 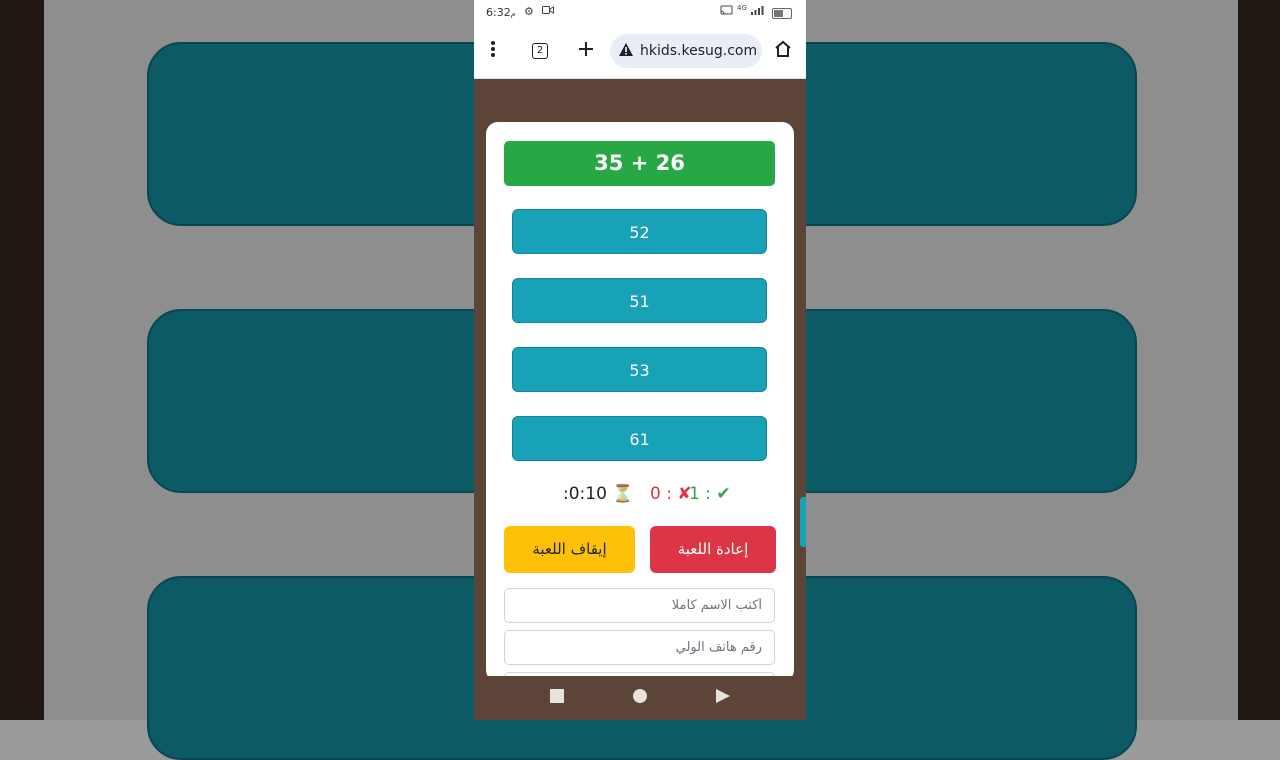 What do you see at coordinates (569, 549) in the screenshot?
I see `stop-game-button: إيقاف اللعبة` at bounding box center [569, 549].